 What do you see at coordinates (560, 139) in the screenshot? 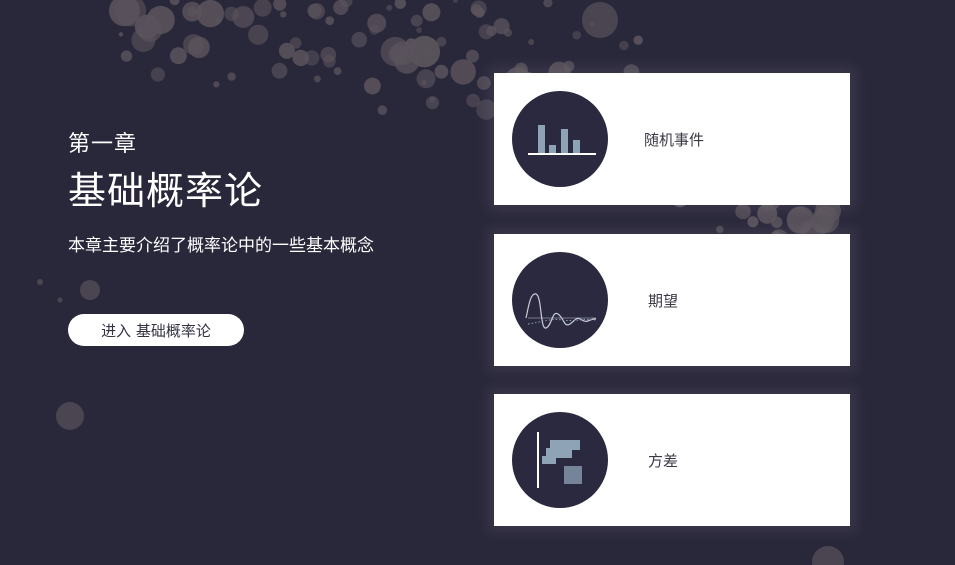
I see `bar-chart-icon` at bounding box center [560, 139].